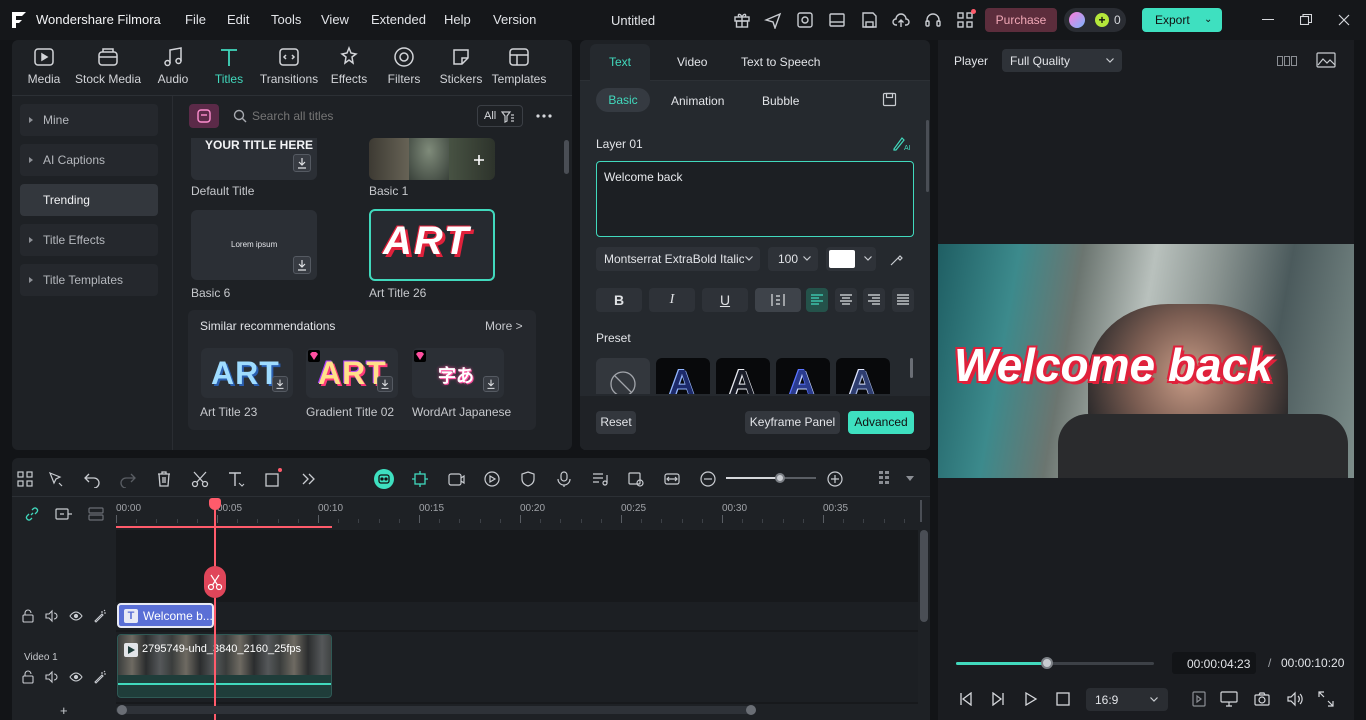  Describe the element at coordinates (458, 373) in the screenshot. I see `rec-thumb-wordart-japanese: 字あ` at that location.